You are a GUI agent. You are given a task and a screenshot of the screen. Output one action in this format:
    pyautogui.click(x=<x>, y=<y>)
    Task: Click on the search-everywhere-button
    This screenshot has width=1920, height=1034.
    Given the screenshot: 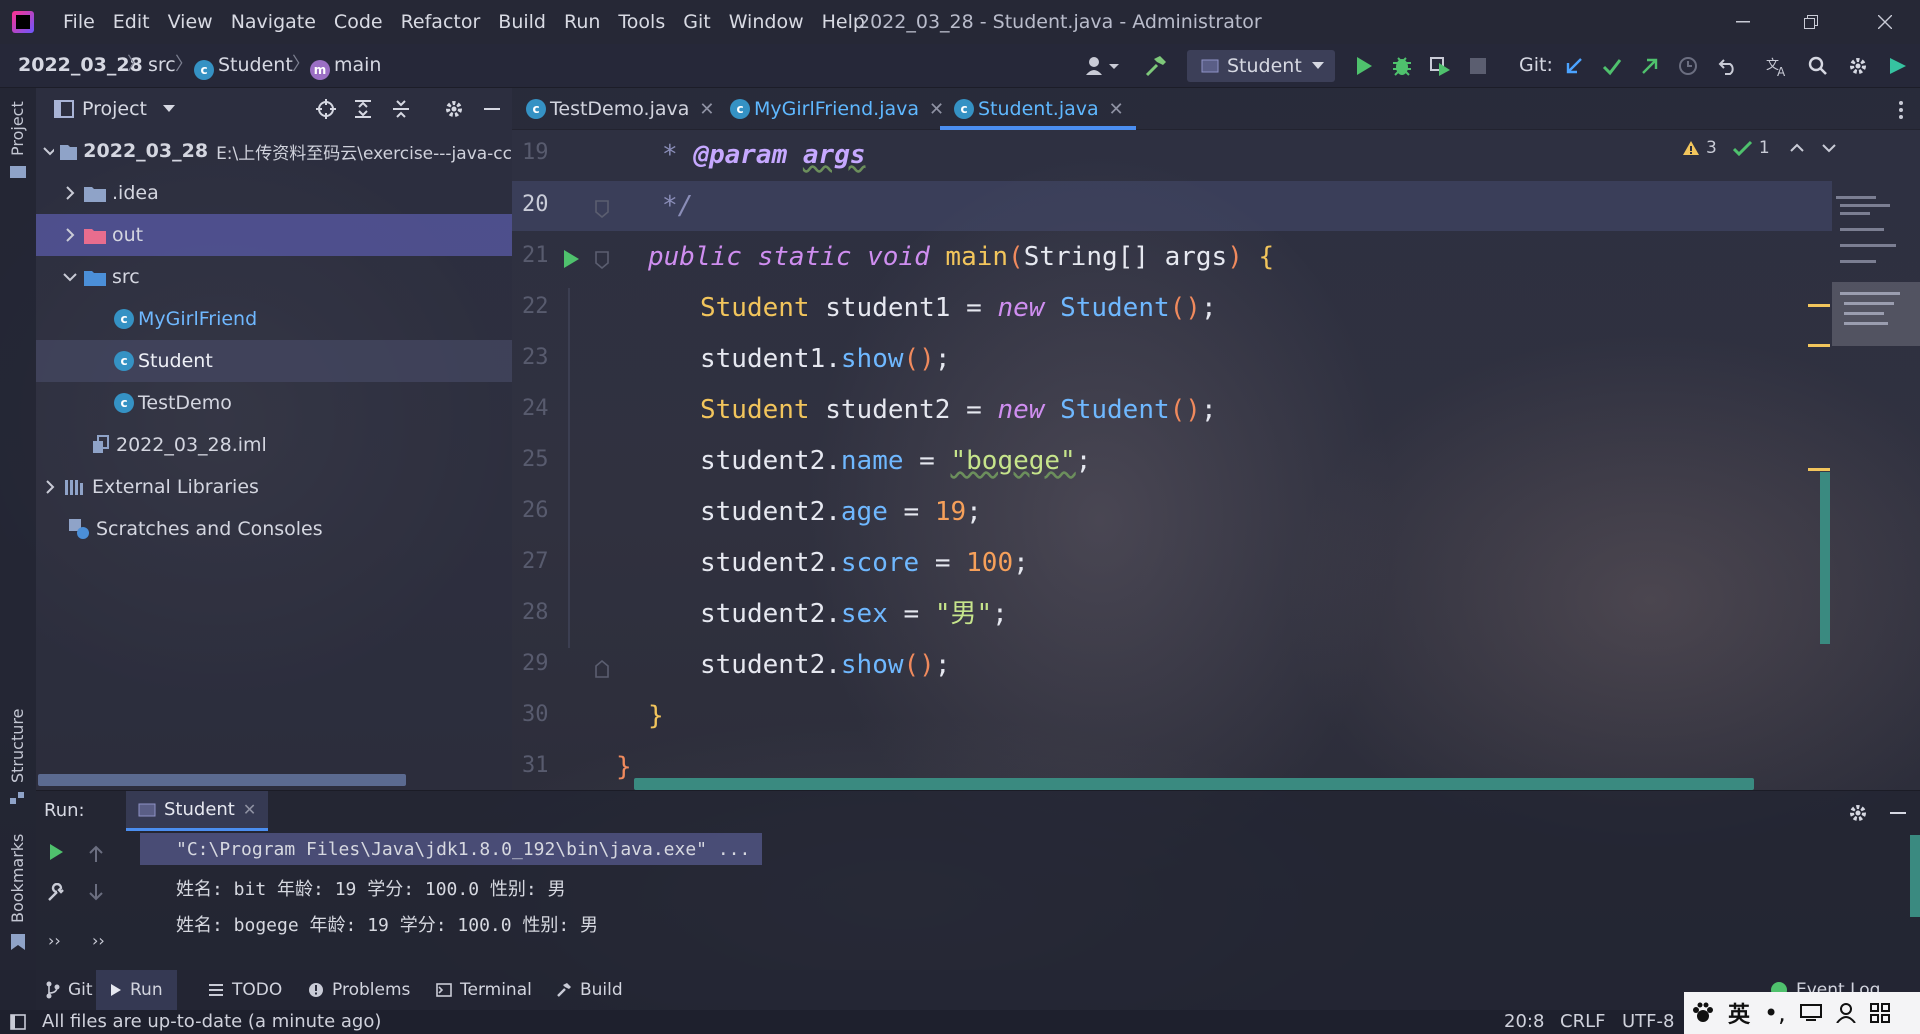 What is the action you would take?
    pyautogui.click(x=1818, y=66)
    